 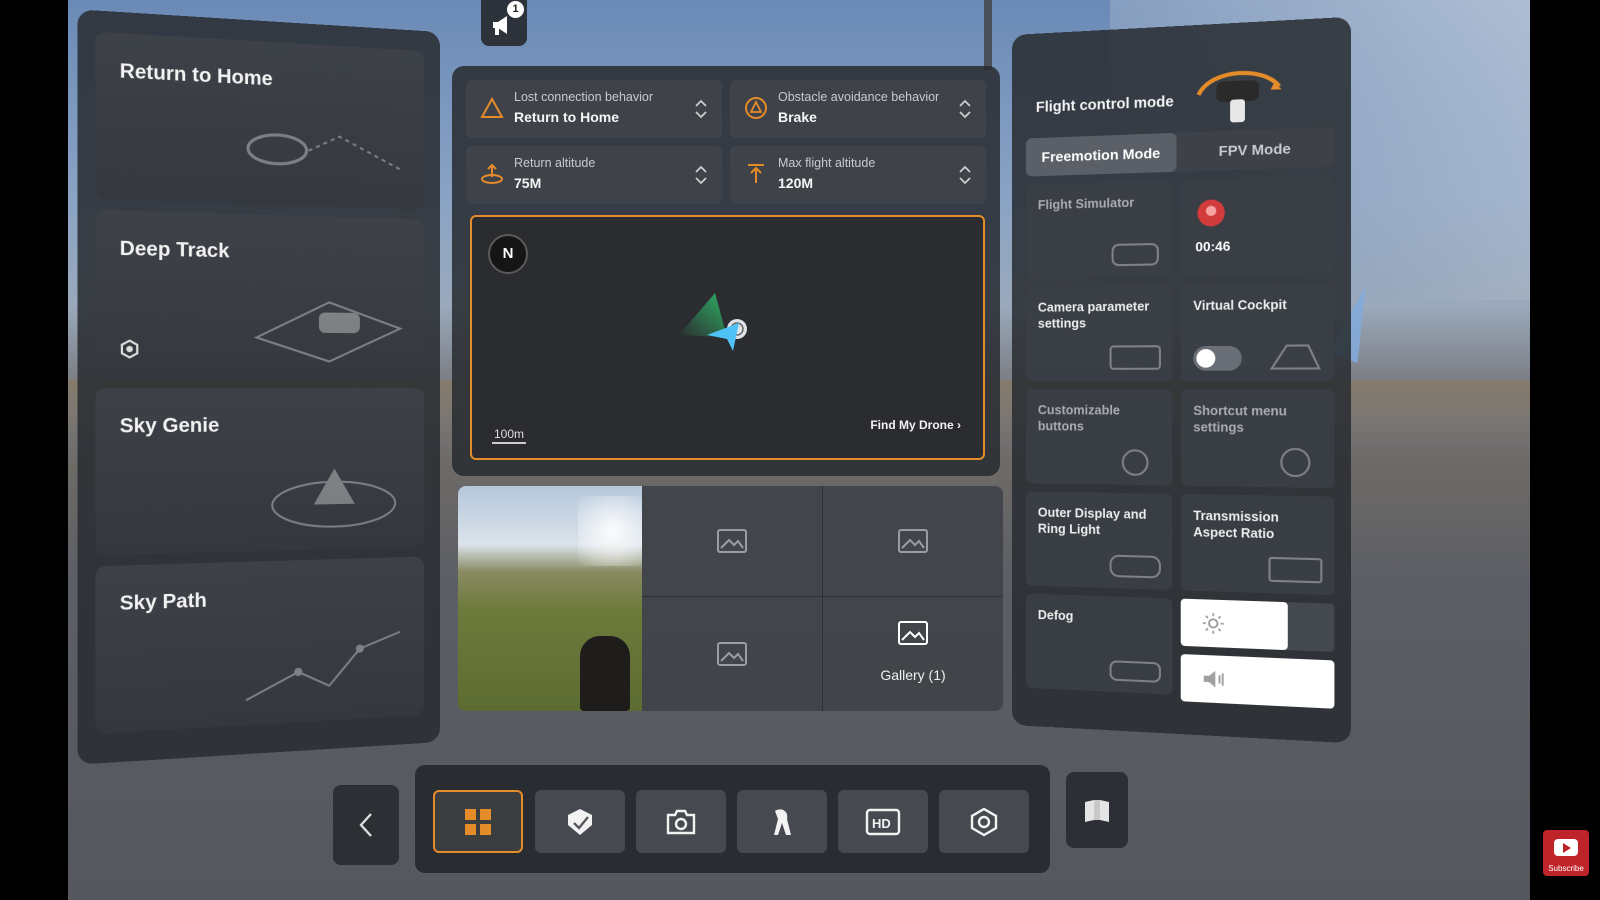 I want to click on toggle-knob, so click(x=1206, y=358).